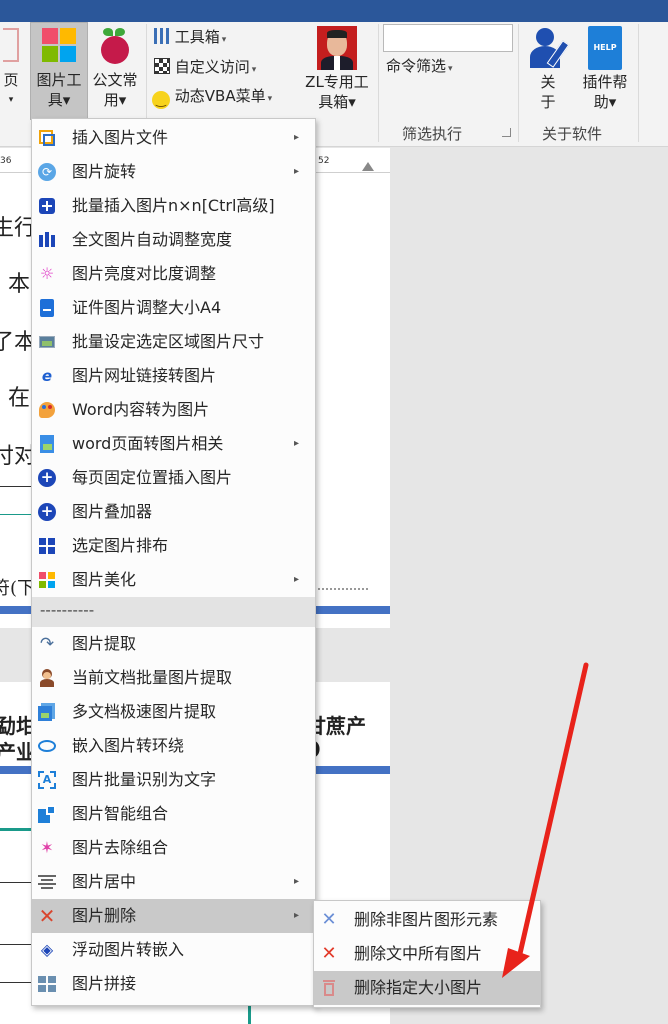 The image size is (668, 1024). What do you see at coordinates (506, 132) in the screenshot?
I see `group-launcher-filter` at bounding box center [506, 132].